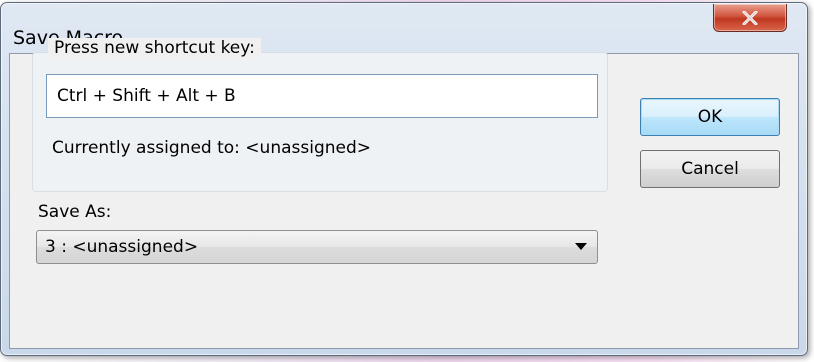 The width and height of the screenshot is (814, 362). I want to click on save-as-label: Save As:, so click(75, 212).